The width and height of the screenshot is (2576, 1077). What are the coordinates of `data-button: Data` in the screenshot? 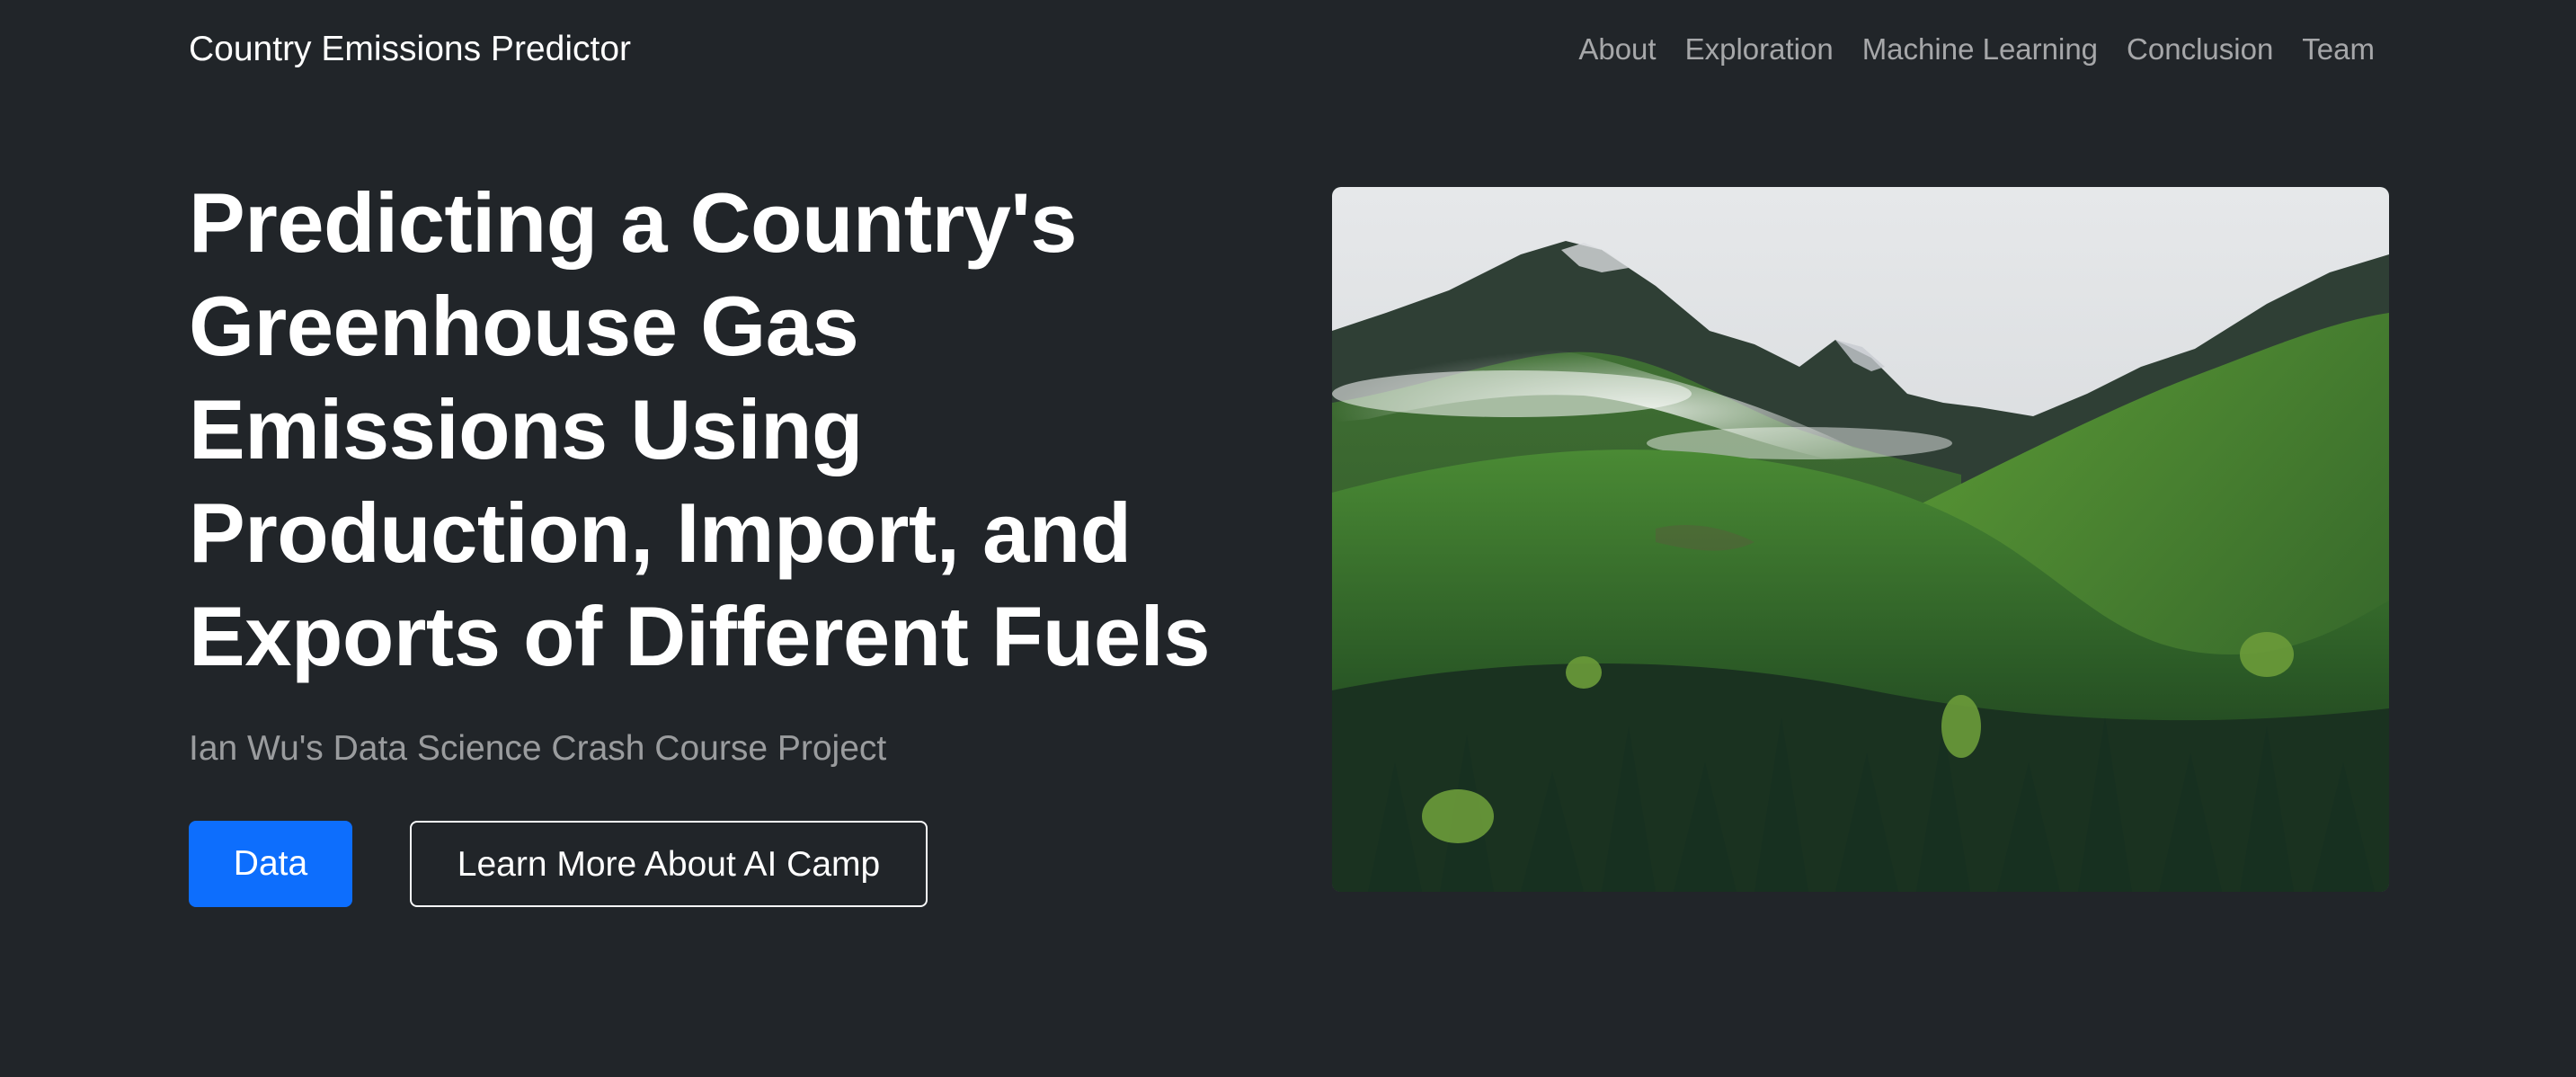 It's located at (270, 864).